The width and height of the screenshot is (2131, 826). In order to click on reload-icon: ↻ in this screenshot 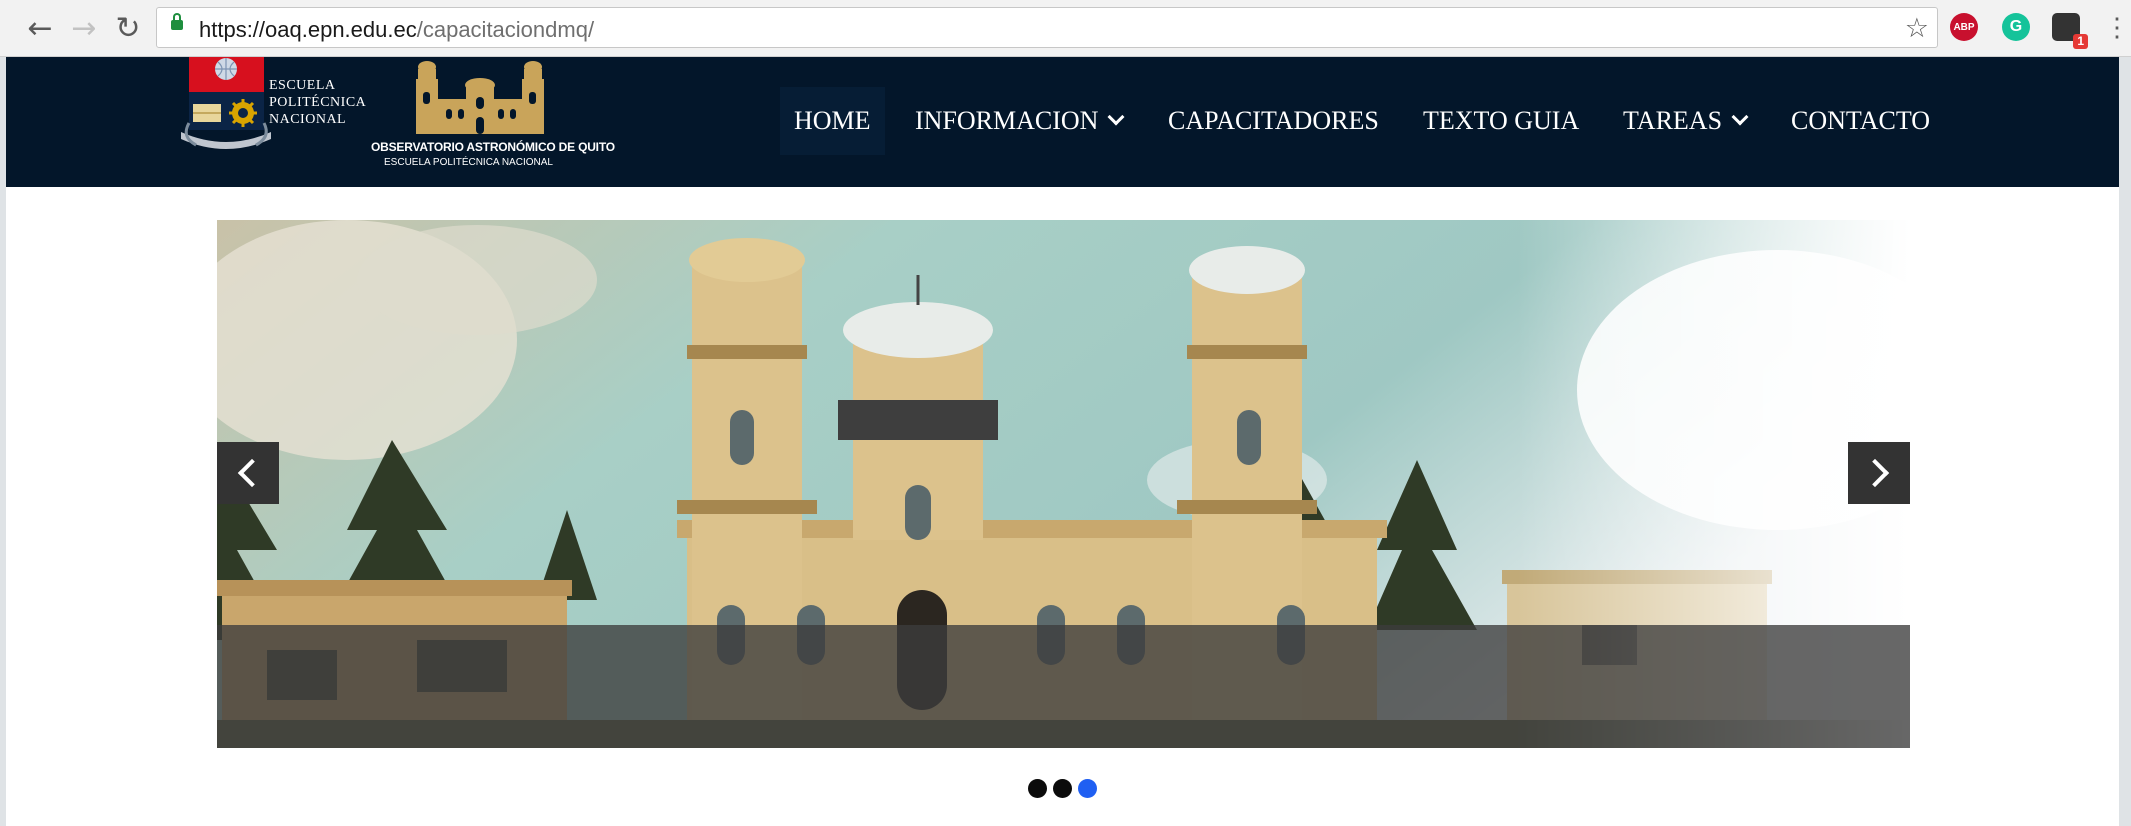, I will do `click(128, 28)`.